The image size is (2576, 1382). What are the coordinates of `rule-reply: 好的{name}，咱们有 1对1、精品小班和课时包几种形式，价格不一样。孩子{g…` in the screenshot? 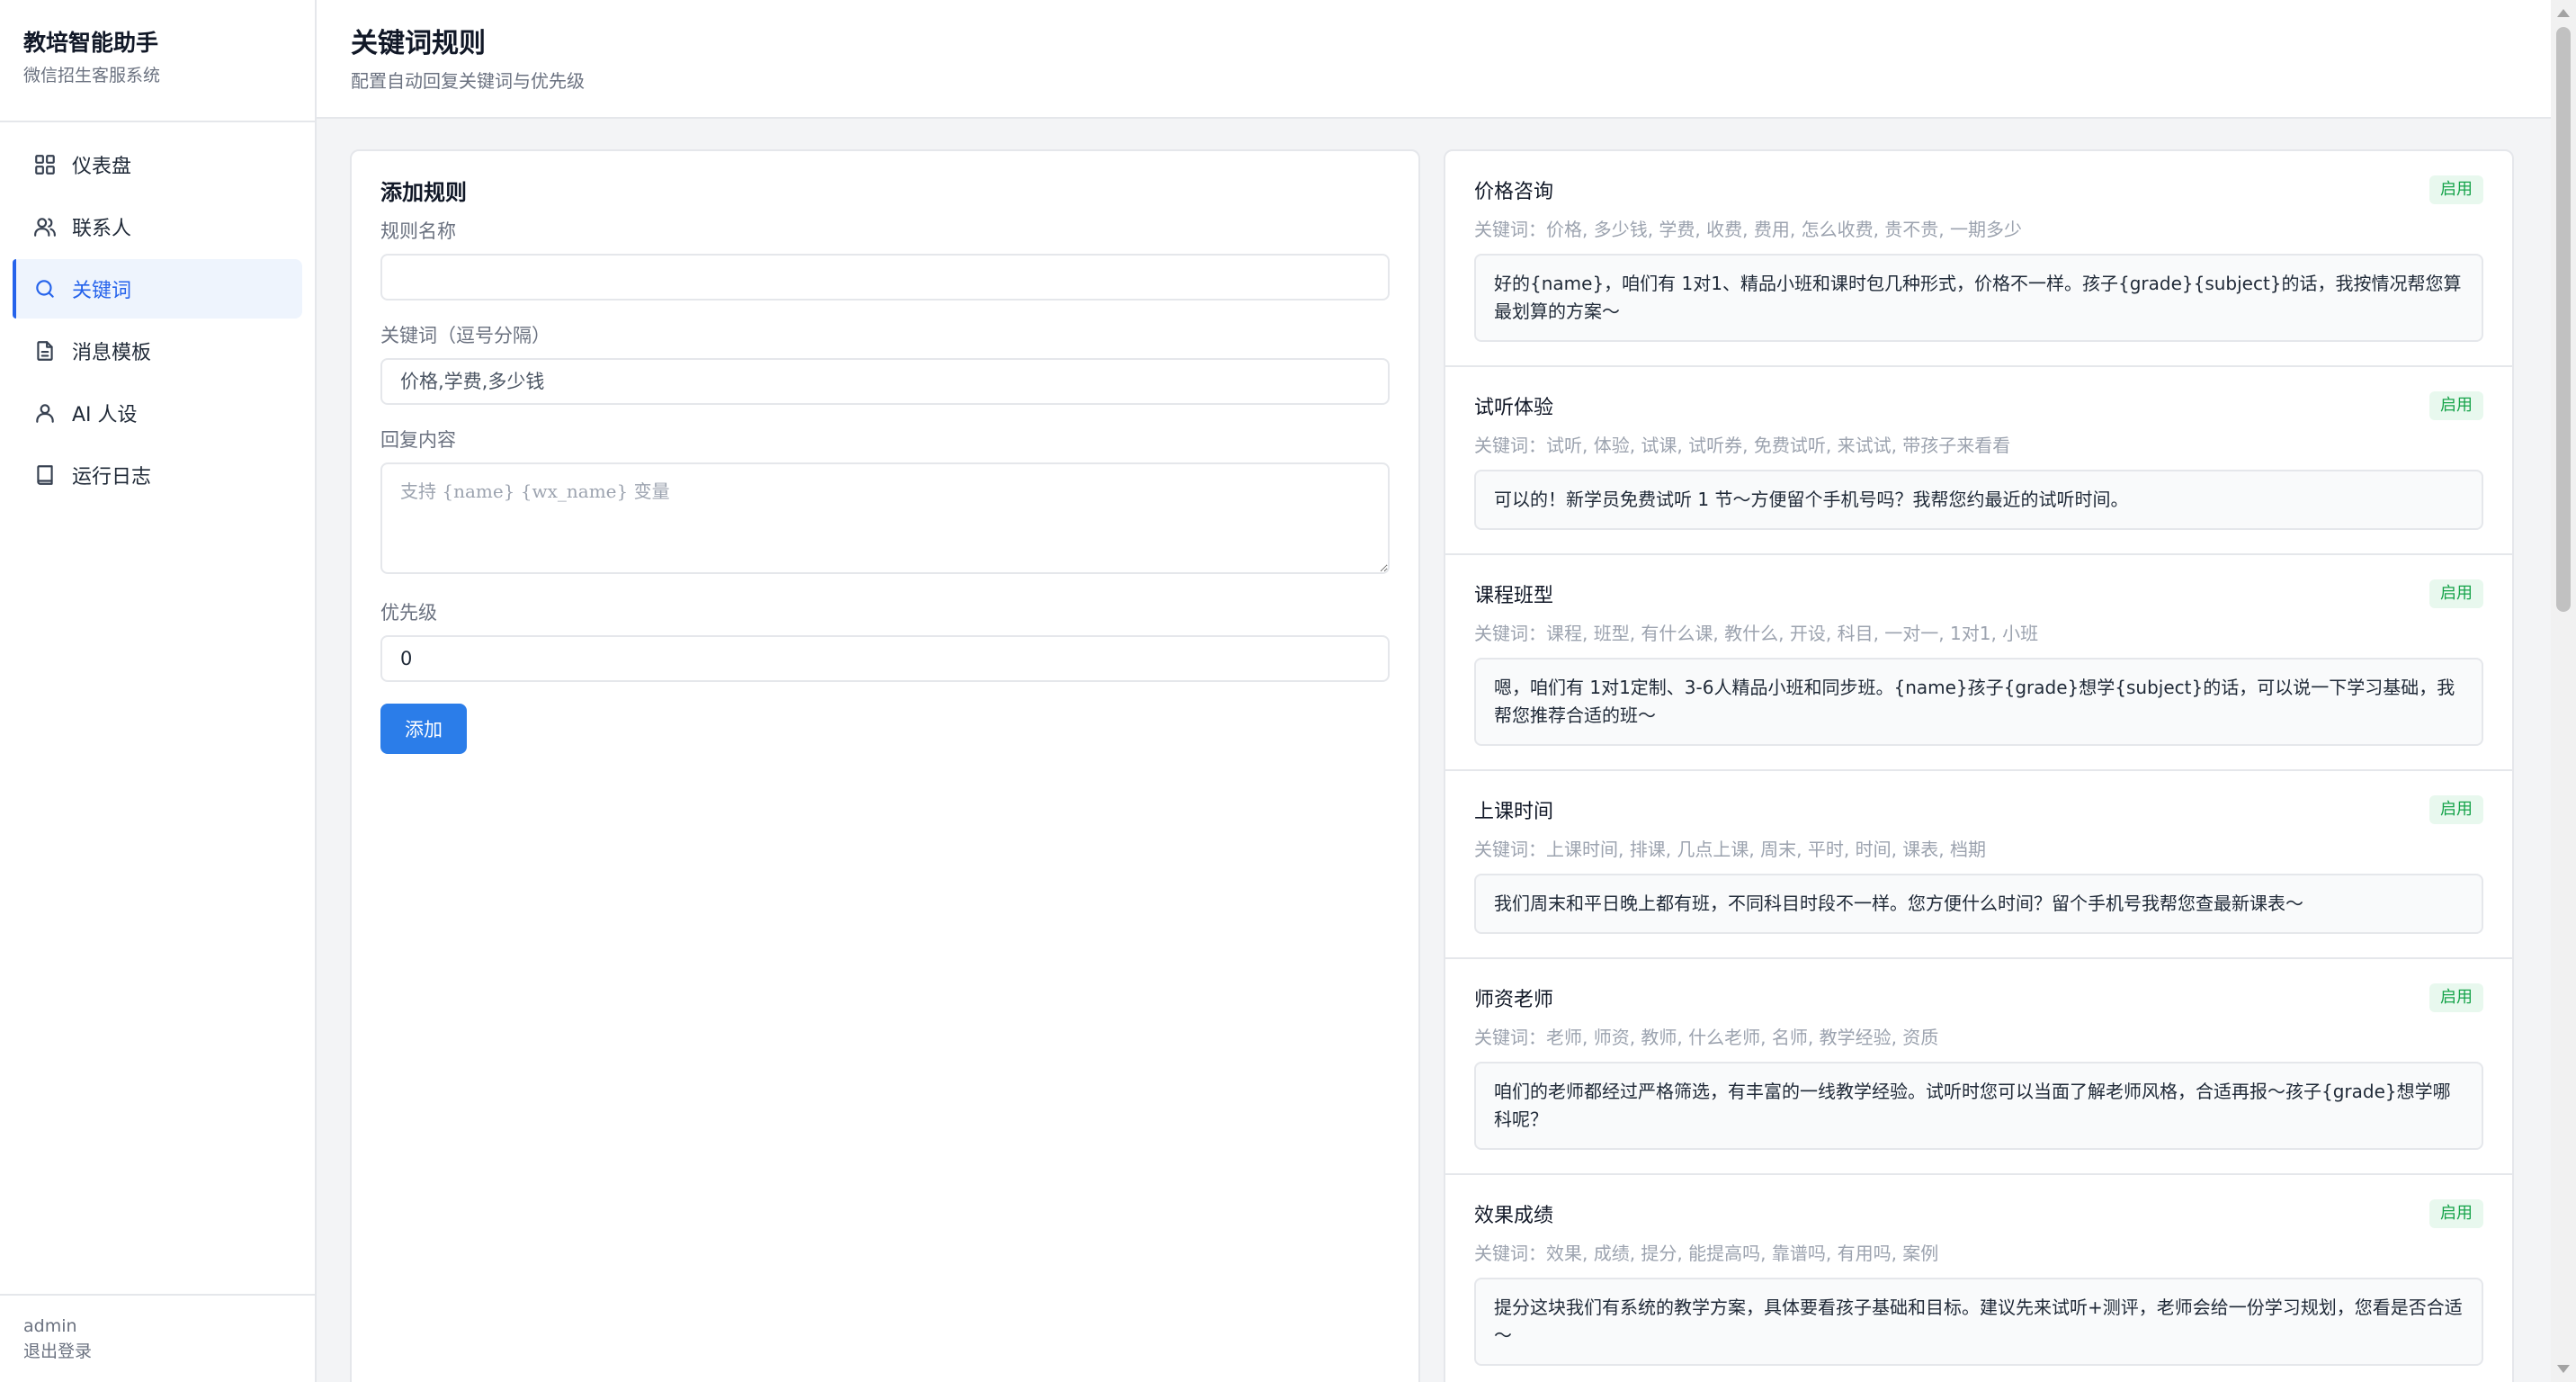 It's located at (1978, 298).